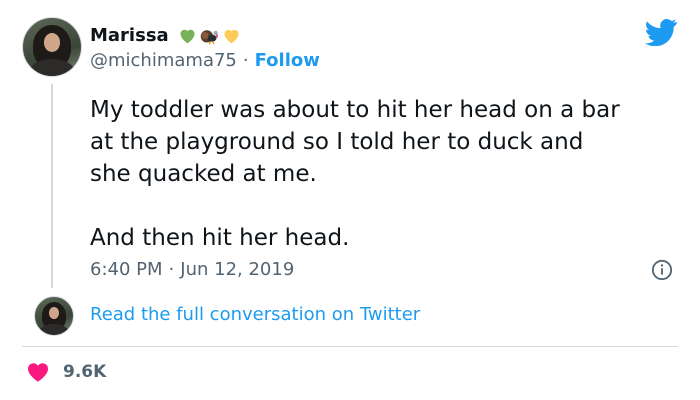 This screenshot has width=700, height=400. What do you see at coordinates (350, 346) in the screenshot?
I see `divider` at bounding box center [350, 346].